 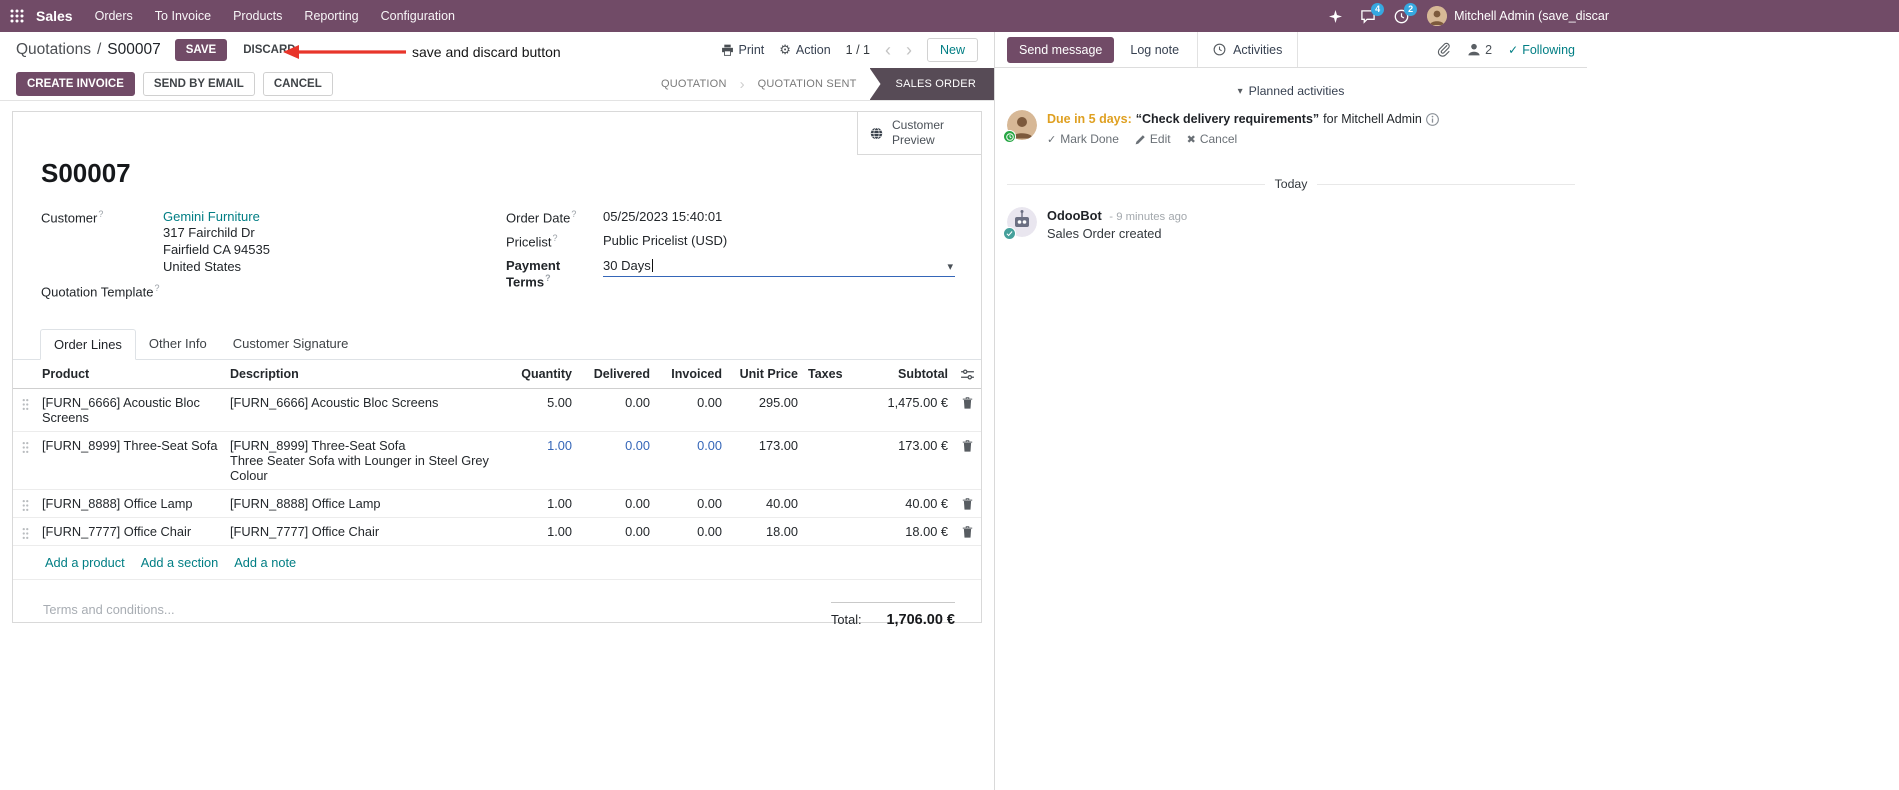 I want to click on cell-product: [FURN_8888] Office Lamp, so click(x=131, y=503).